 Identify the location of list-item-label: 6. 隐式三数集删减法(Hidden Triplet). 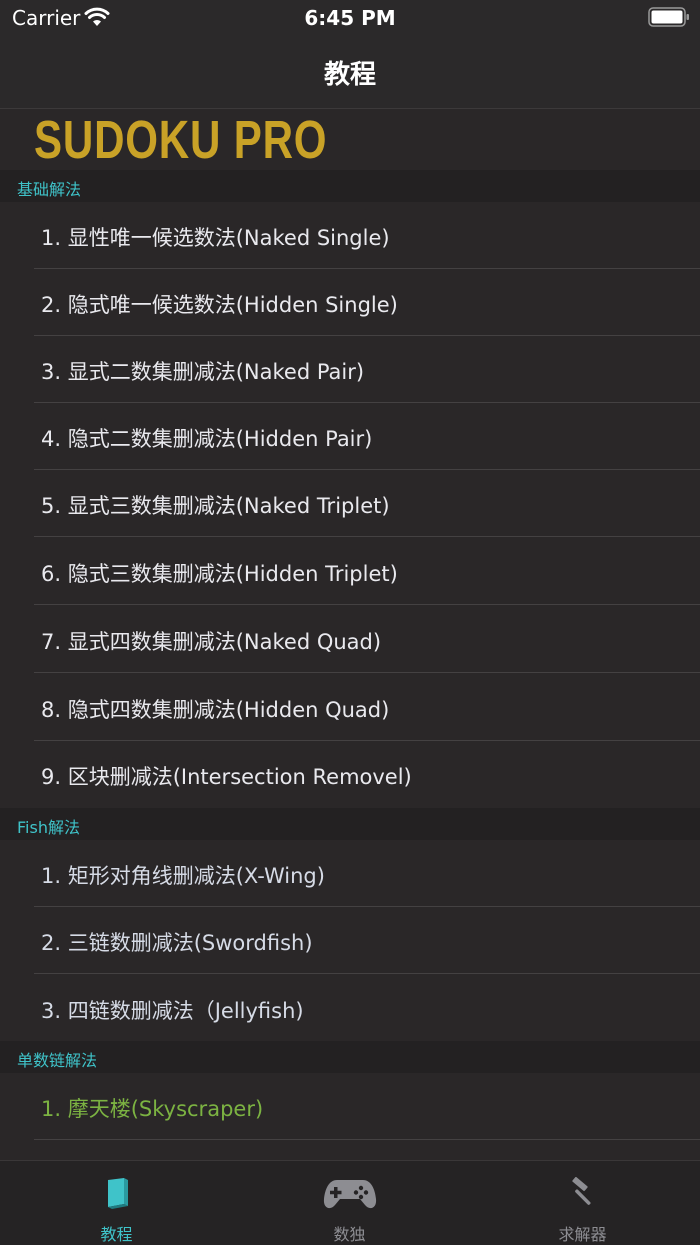
(219, 574).